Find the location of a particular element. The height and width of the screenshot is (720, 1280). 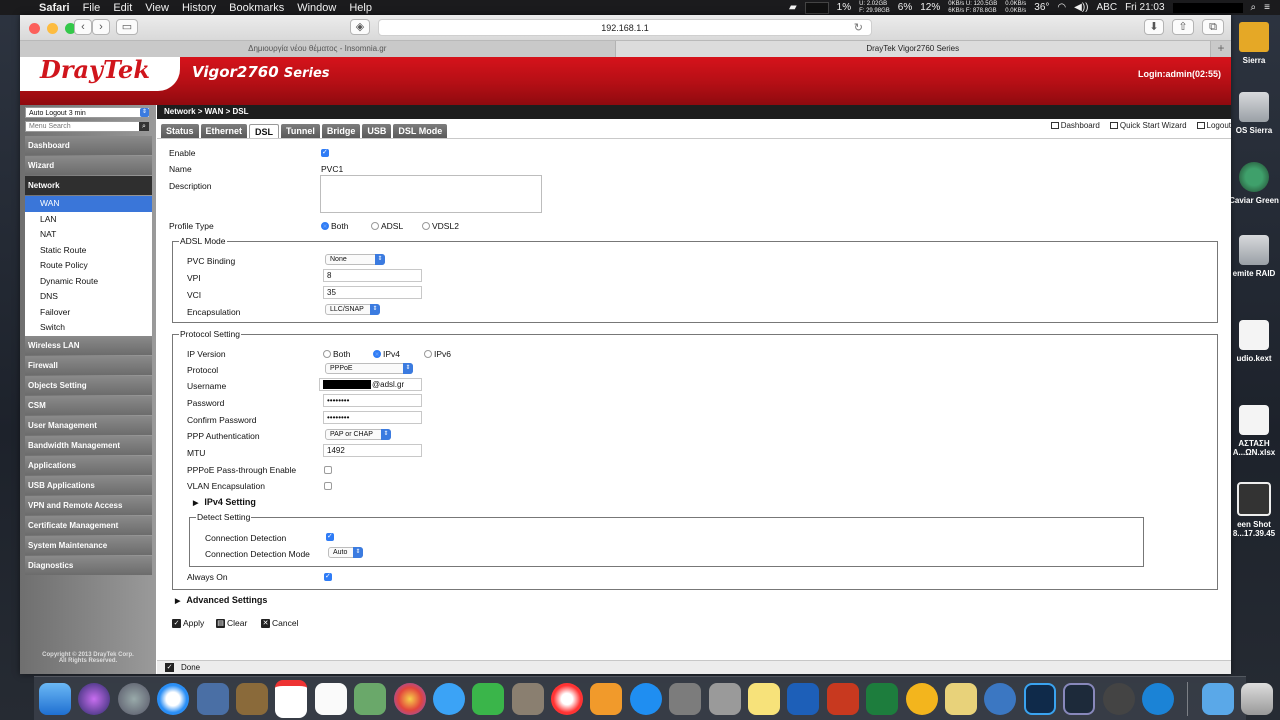

cancel-button: ✕ Cancel is located at coordinates (279, 623).